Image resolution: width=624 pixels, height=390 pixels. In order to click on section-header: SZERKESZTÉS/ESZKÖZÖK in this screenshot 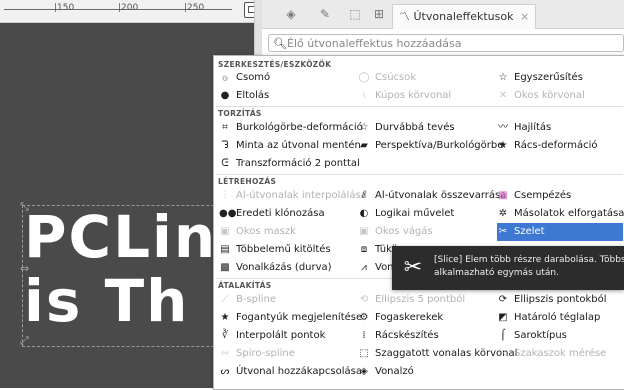, I will do `click(275, 64)`.